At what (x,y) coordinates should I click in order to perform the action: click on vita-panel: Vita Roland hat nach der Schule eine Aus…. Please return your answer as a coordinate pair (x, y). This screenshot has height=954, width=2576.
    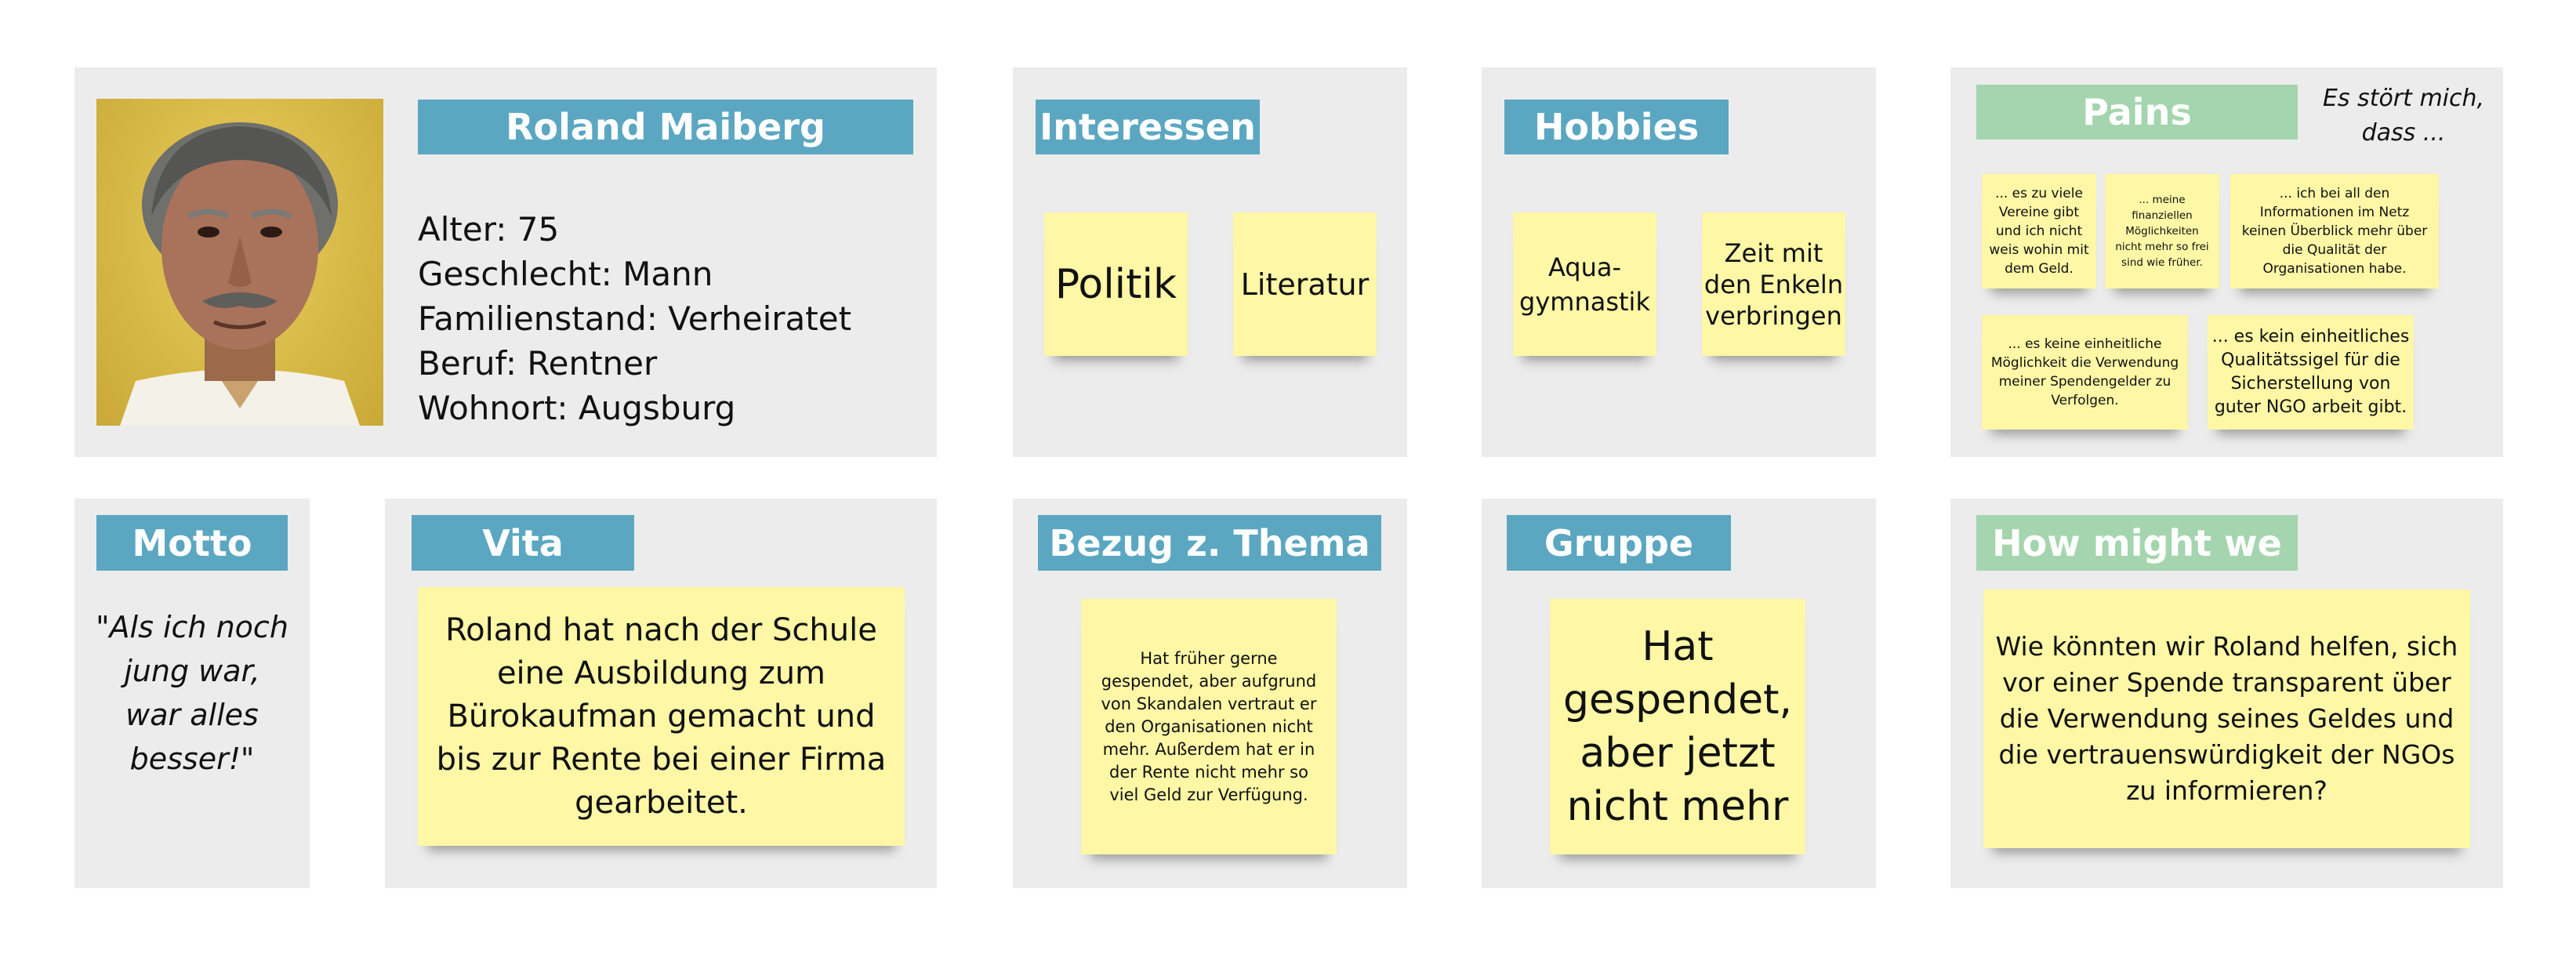
    Looking at the image, I should click on (661, 693).